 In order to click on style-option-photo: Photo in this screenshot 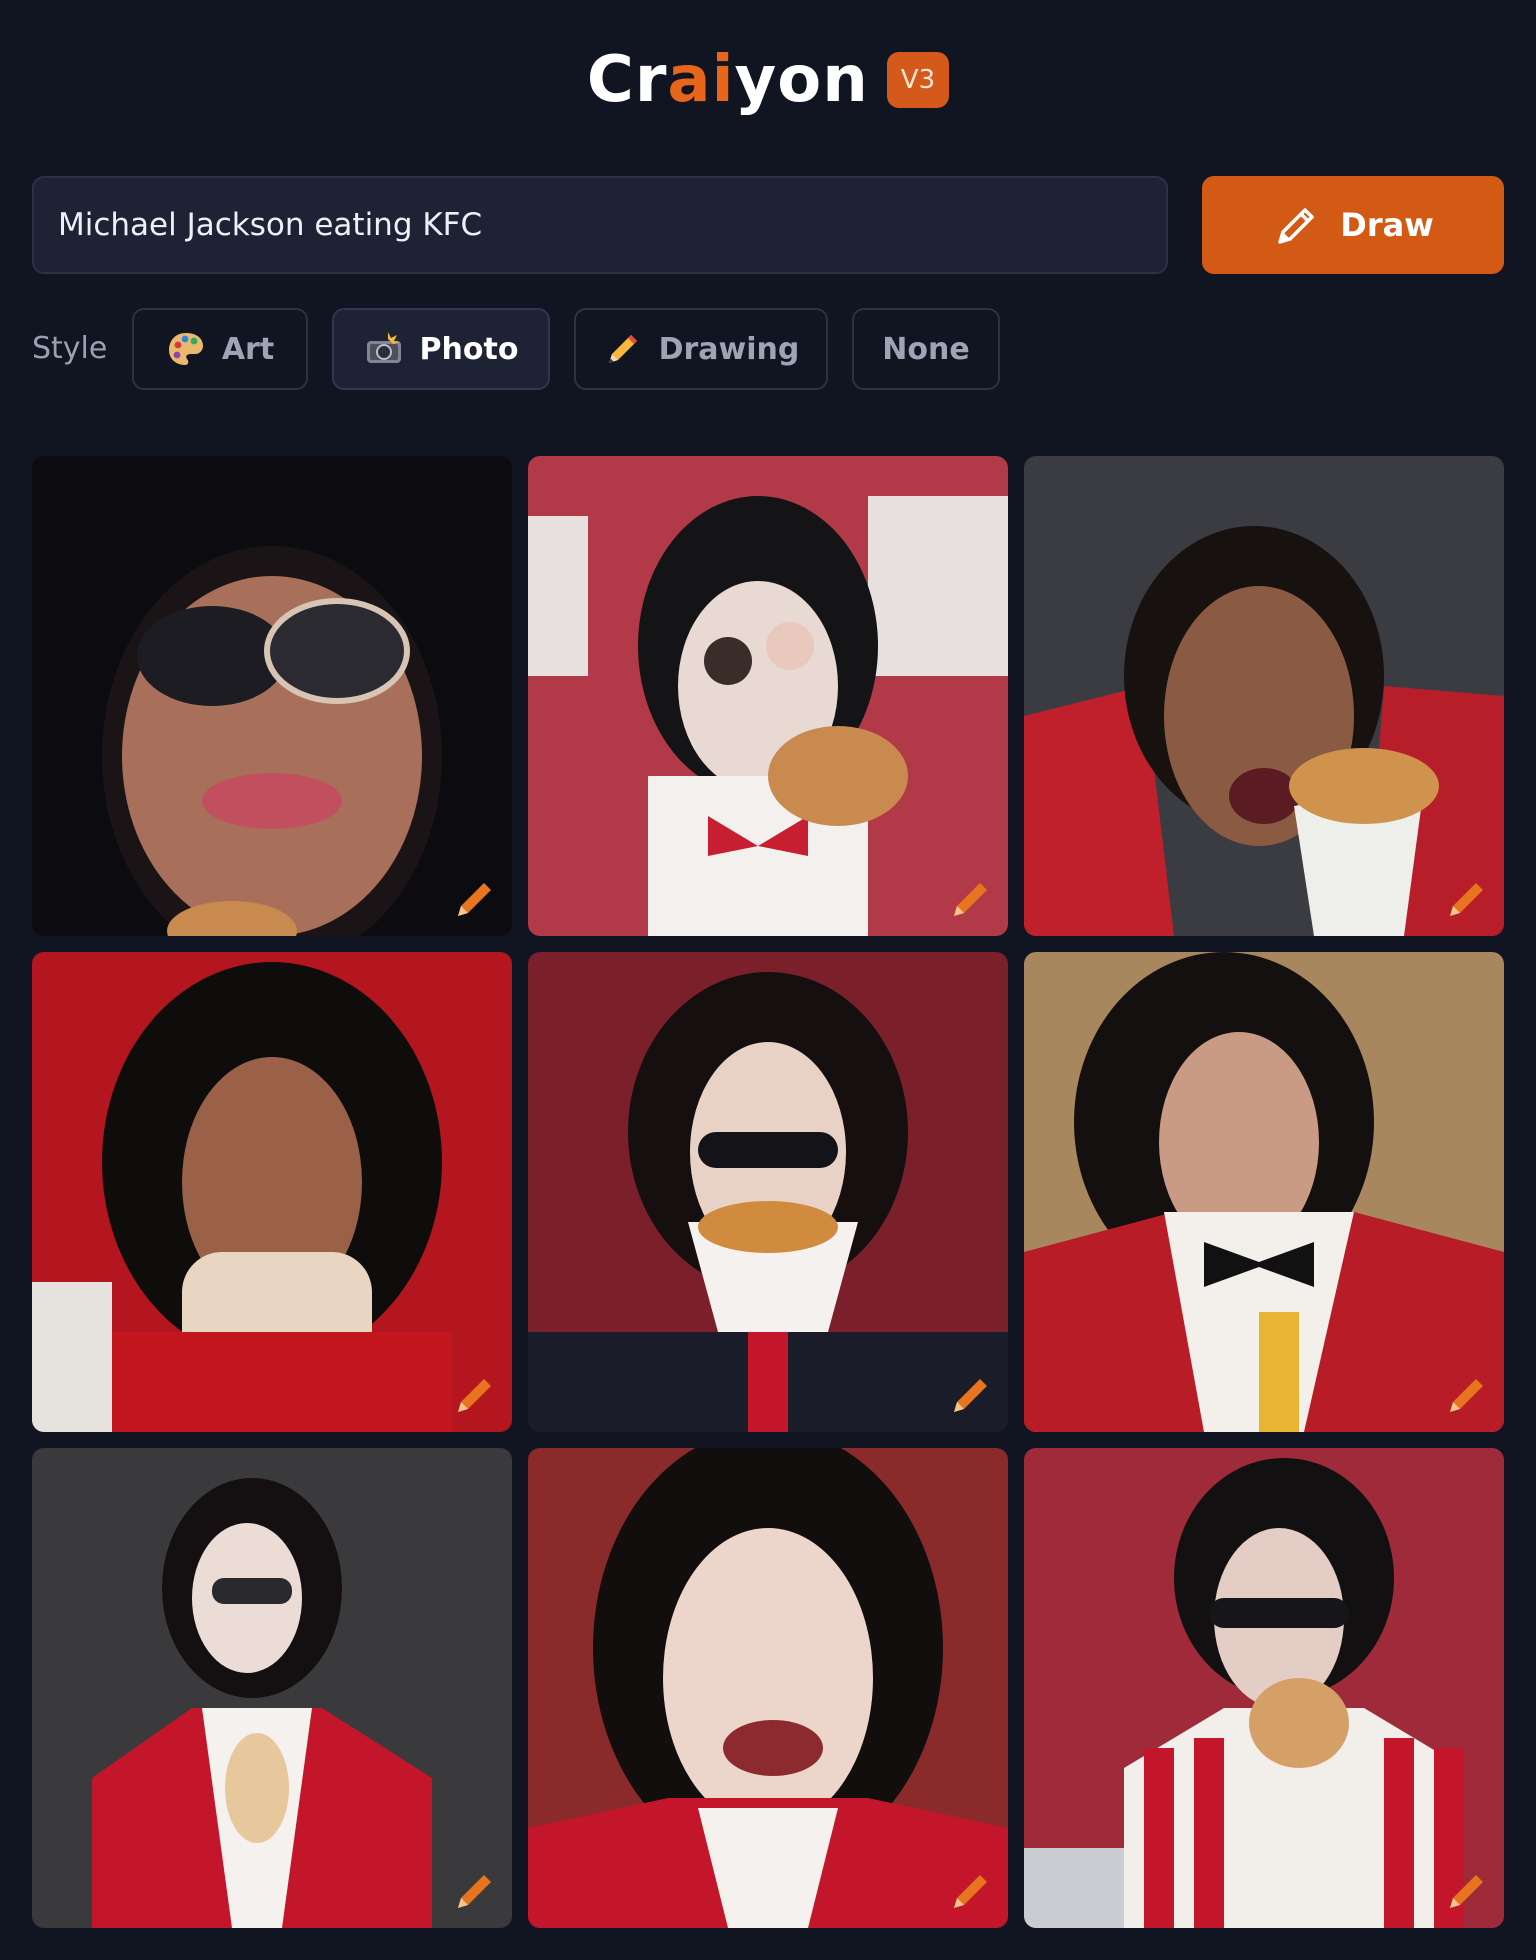, I will do `click(441, 349)`.